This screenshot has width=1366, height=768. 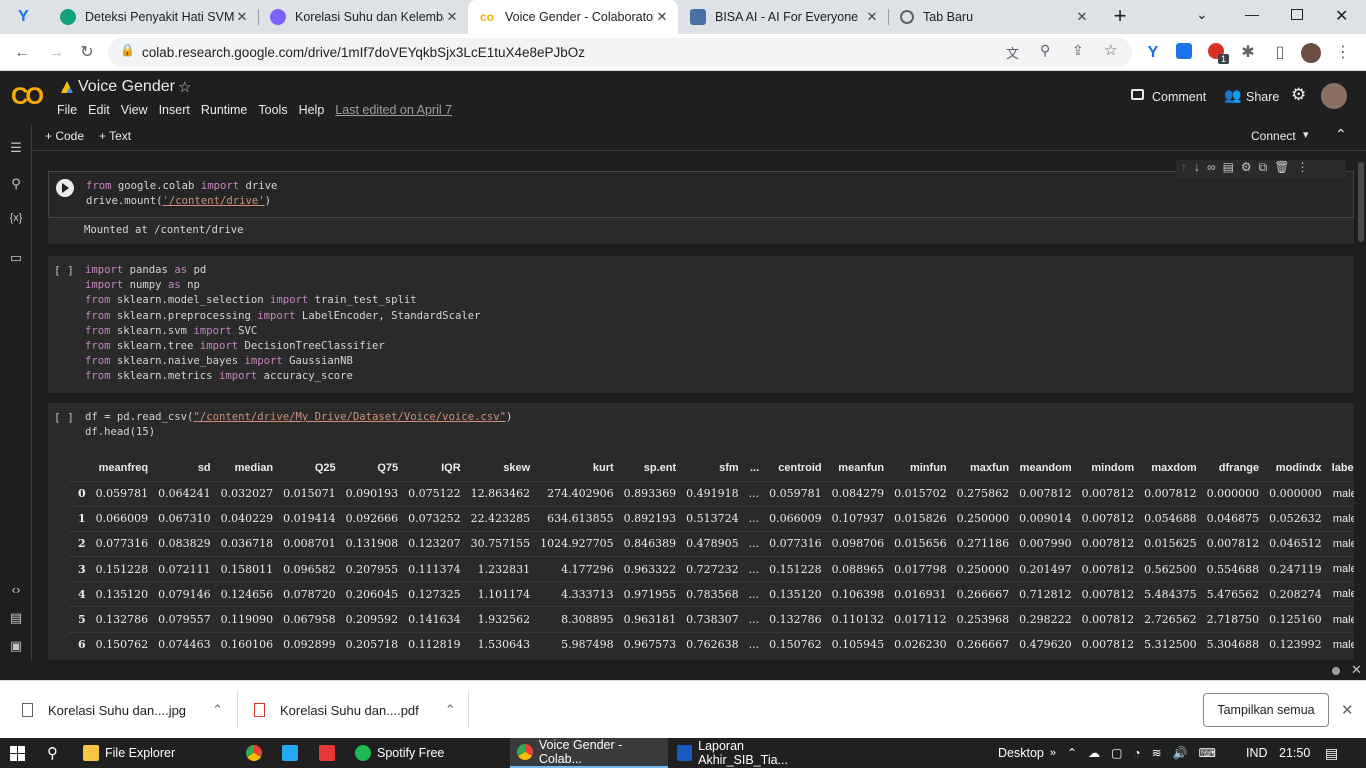 What do you see at coordinates (1302, 169) in the screenshot?
I see `more-icon: ⋮` at bounding box center [1302, 169].